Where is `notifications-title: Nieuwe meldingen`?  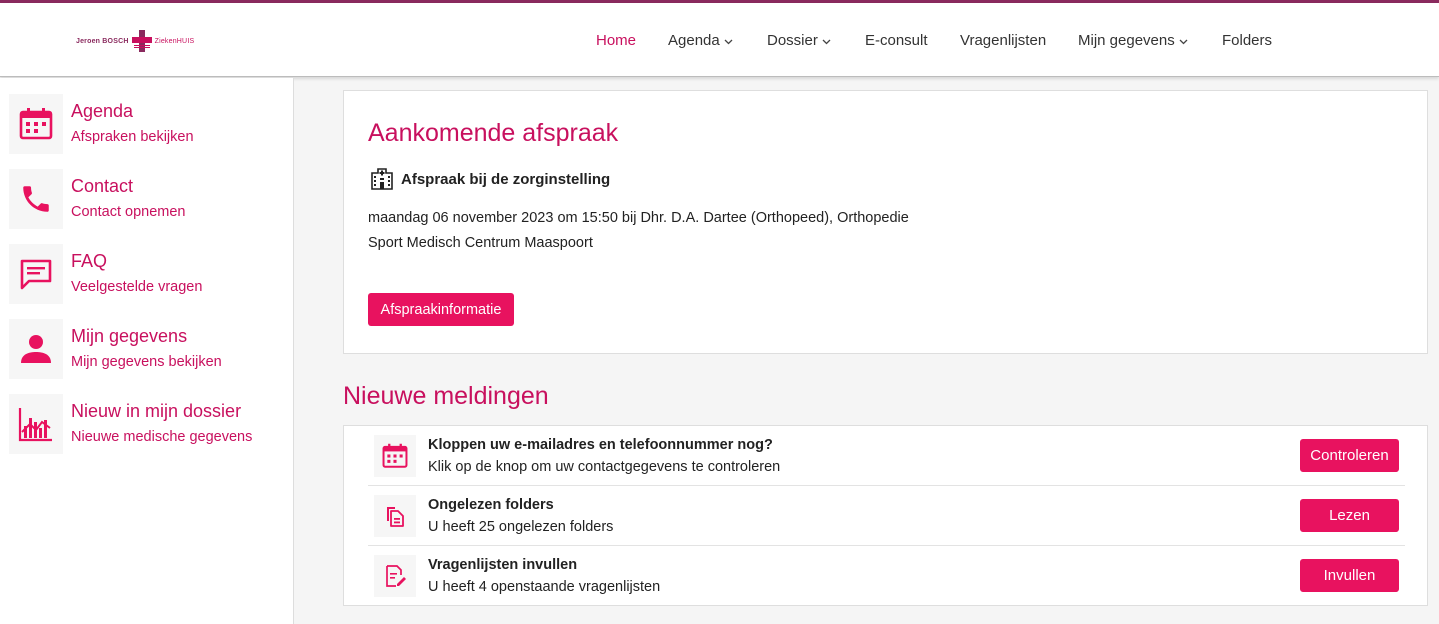
notifications-title: Nieuwe meldingen is located at coordinates (446, 396).